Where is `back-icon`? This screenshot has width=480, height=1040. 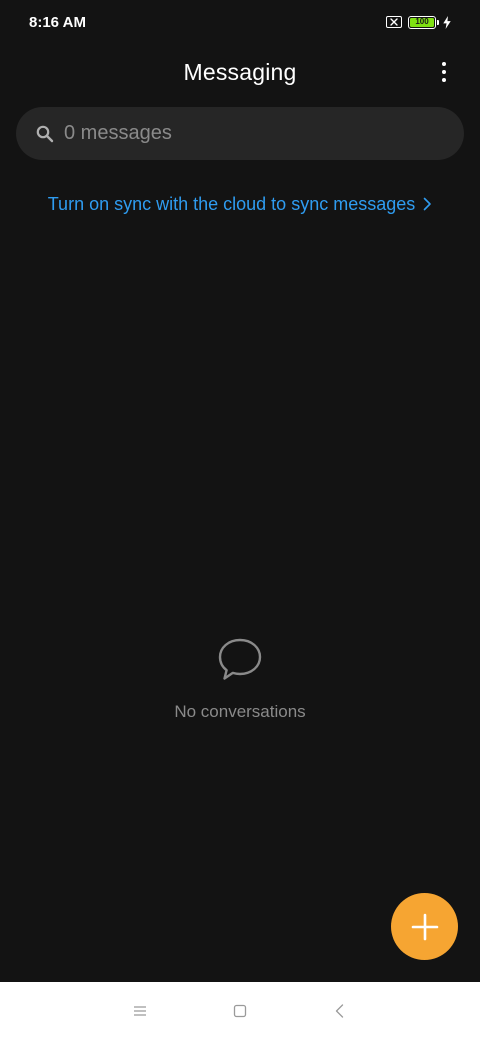
back-icon is located at coordinates (339, 1011).